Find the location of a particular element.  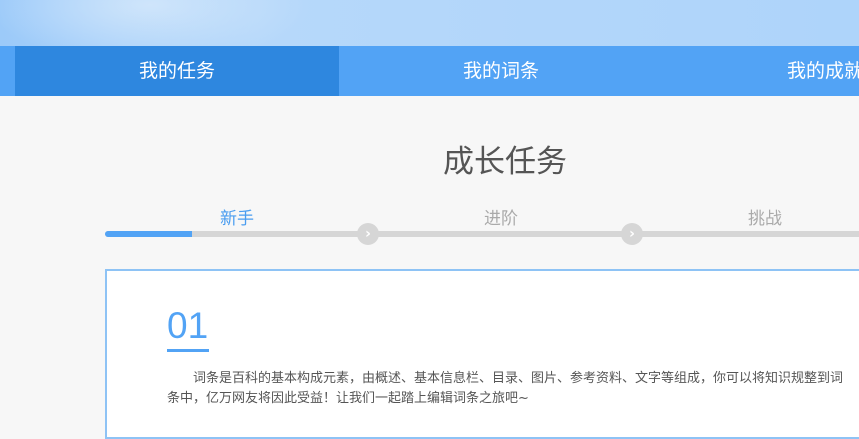

tab-my-achievements: 我的成就 is located at coordinates (761, 71).